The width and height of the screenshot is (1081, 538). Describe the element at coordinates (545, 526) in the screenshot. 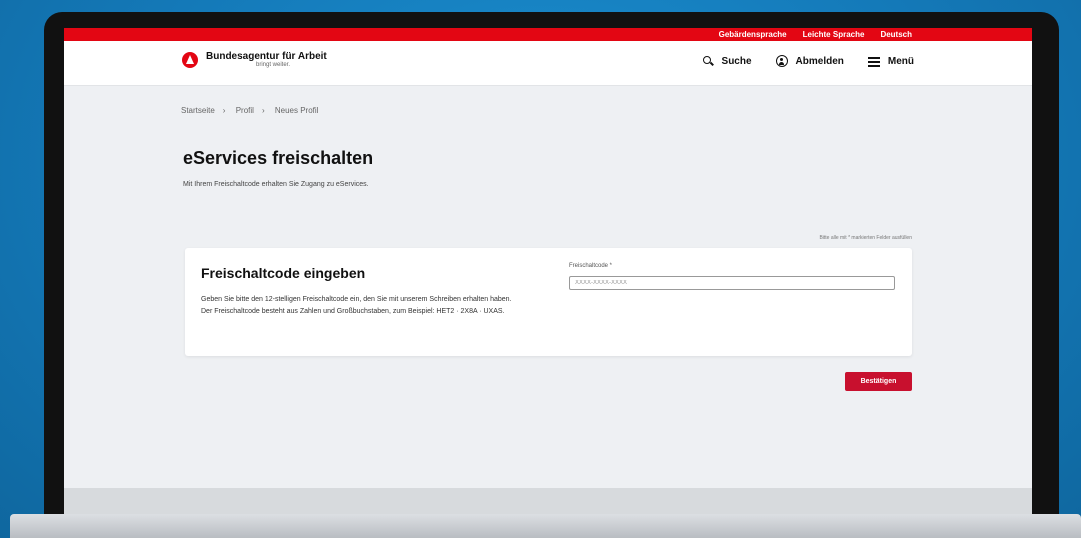

I see `laptop-base` at that location.